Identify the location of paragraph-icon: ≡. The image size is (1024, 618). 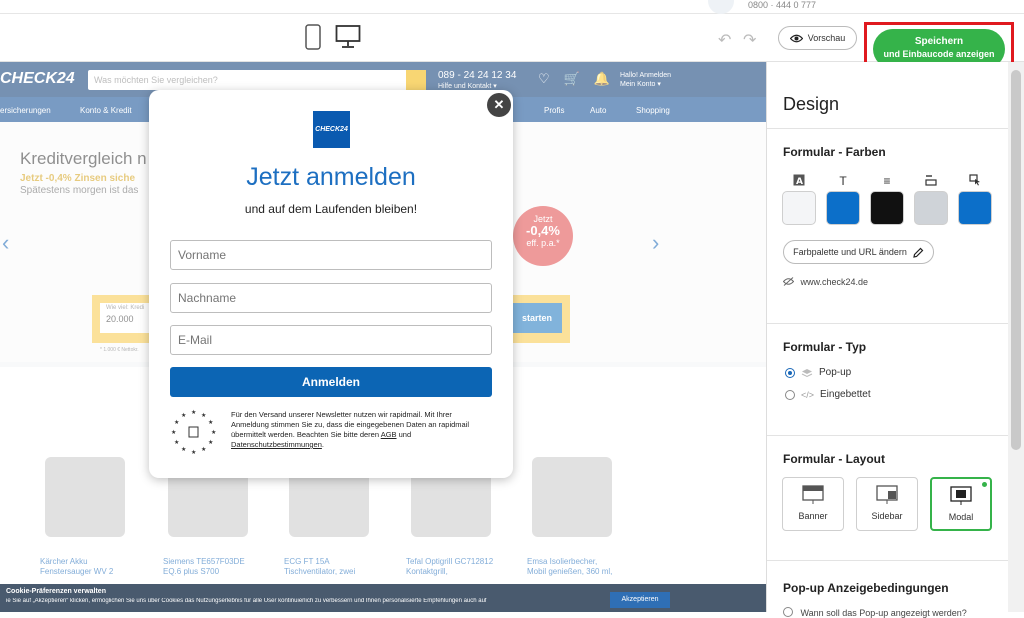
(887, 181).